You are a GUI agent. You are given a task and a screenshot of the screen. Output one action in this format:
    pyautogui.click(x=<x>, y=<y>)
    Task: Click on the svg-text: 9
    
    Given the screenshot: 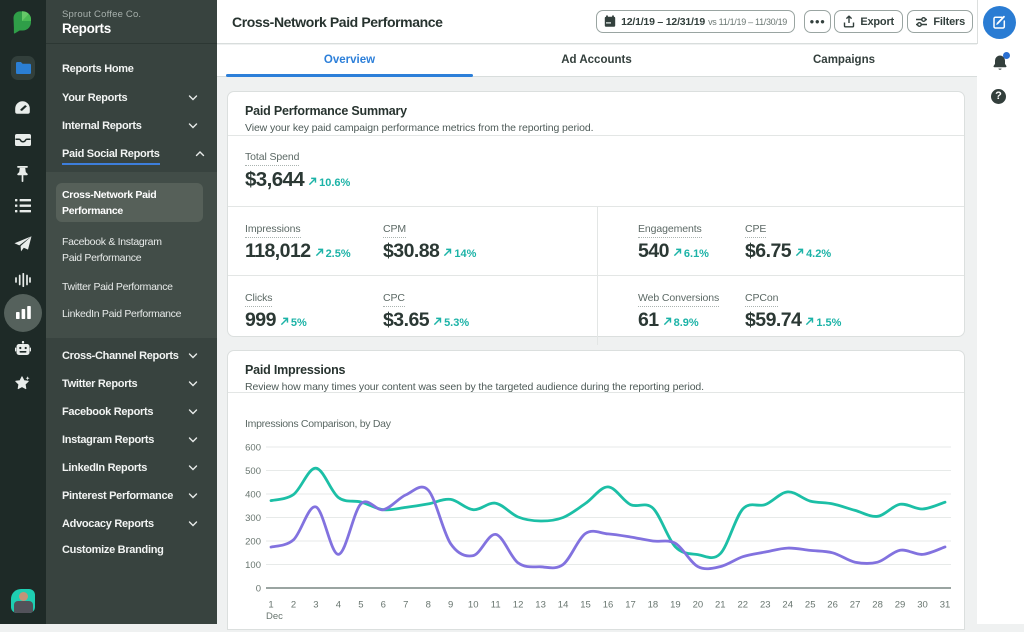 What is the action you would take?
    pyautogui.click(x=450, y=605)
    